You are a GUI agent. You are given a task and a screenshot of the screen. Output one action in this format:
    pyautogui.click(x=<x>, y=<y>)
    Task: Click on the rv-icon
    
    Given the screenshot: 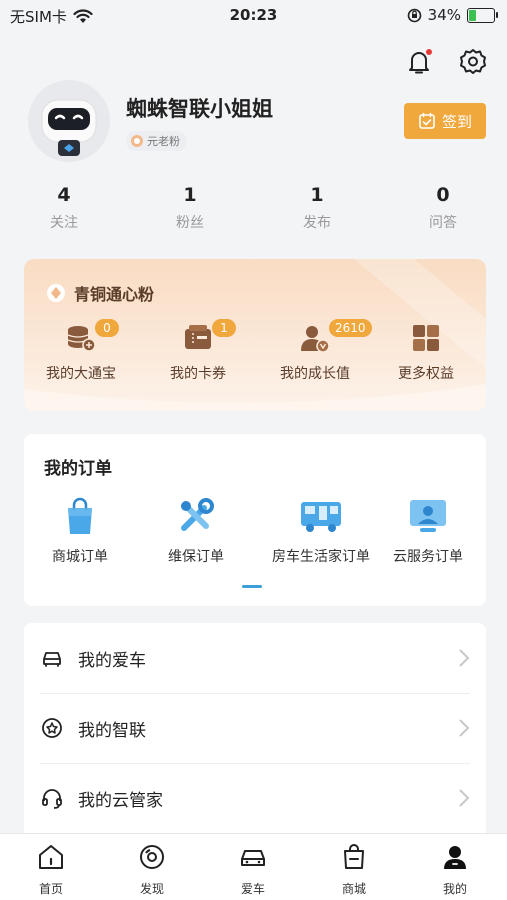 What is the action you would take?
    pyautogui.click(x=321, y=517)
    